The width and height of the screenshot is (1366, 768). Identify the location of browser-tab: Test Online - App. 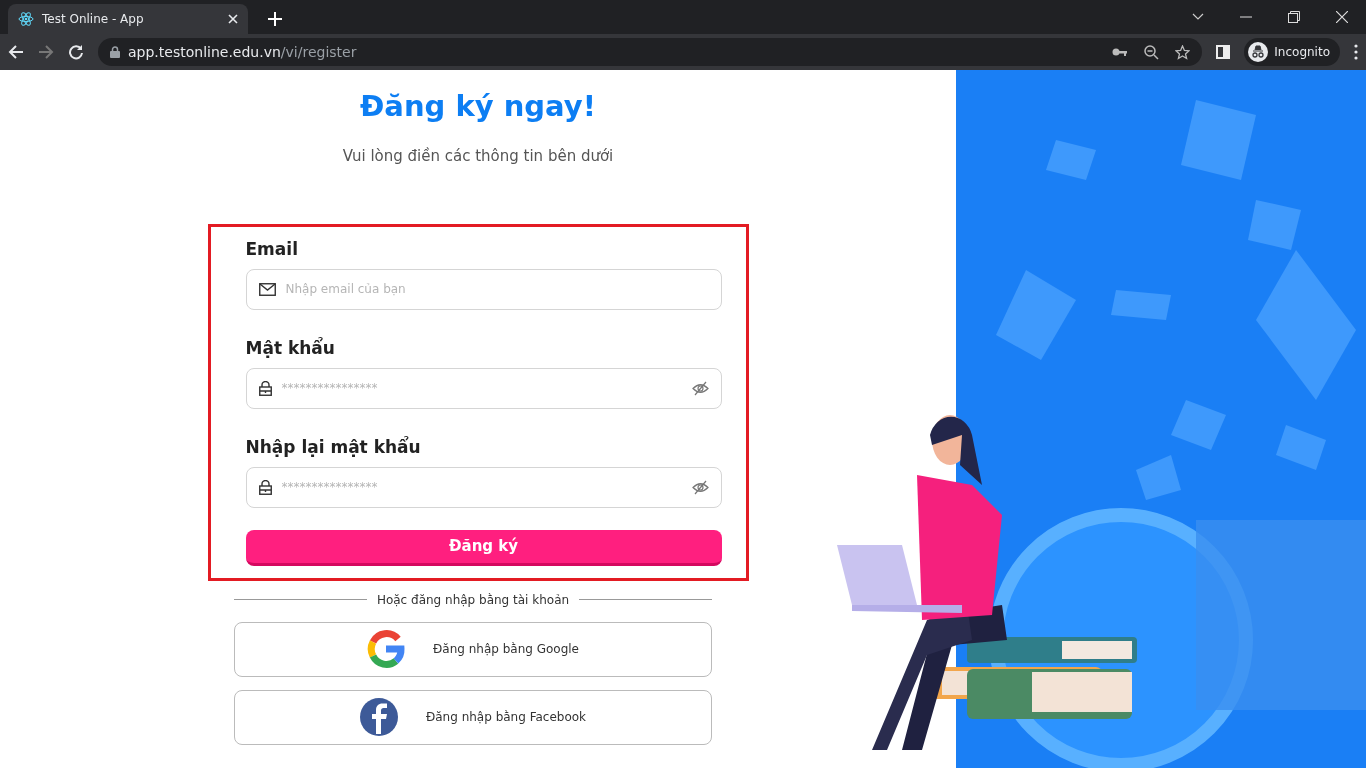
(128, 19).